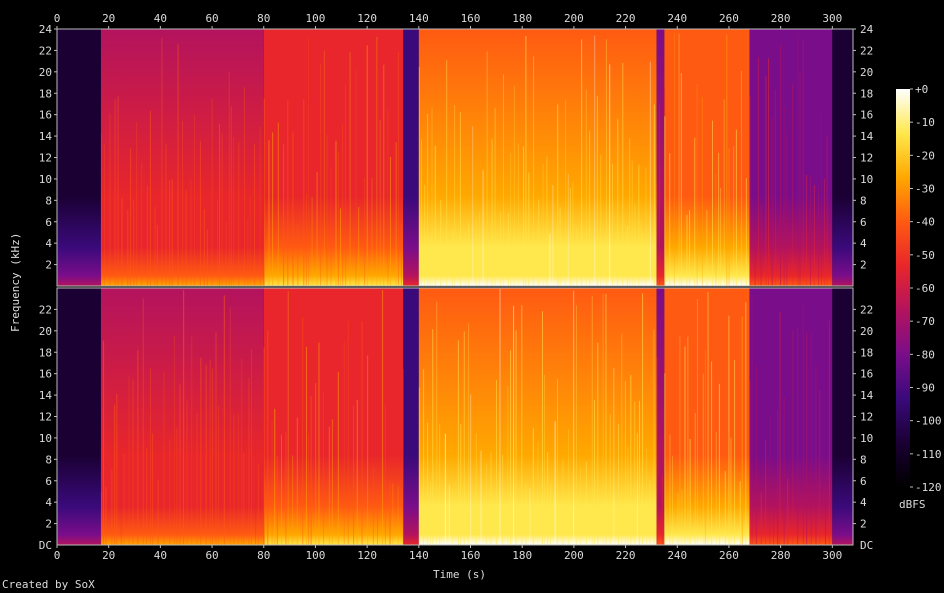 Image resolution: width=944 pixels, height=593 pixels. Describe the element at coordinates (626, 555) in the screenshot. I see `x-tick-label-bottom: 220` at that location.